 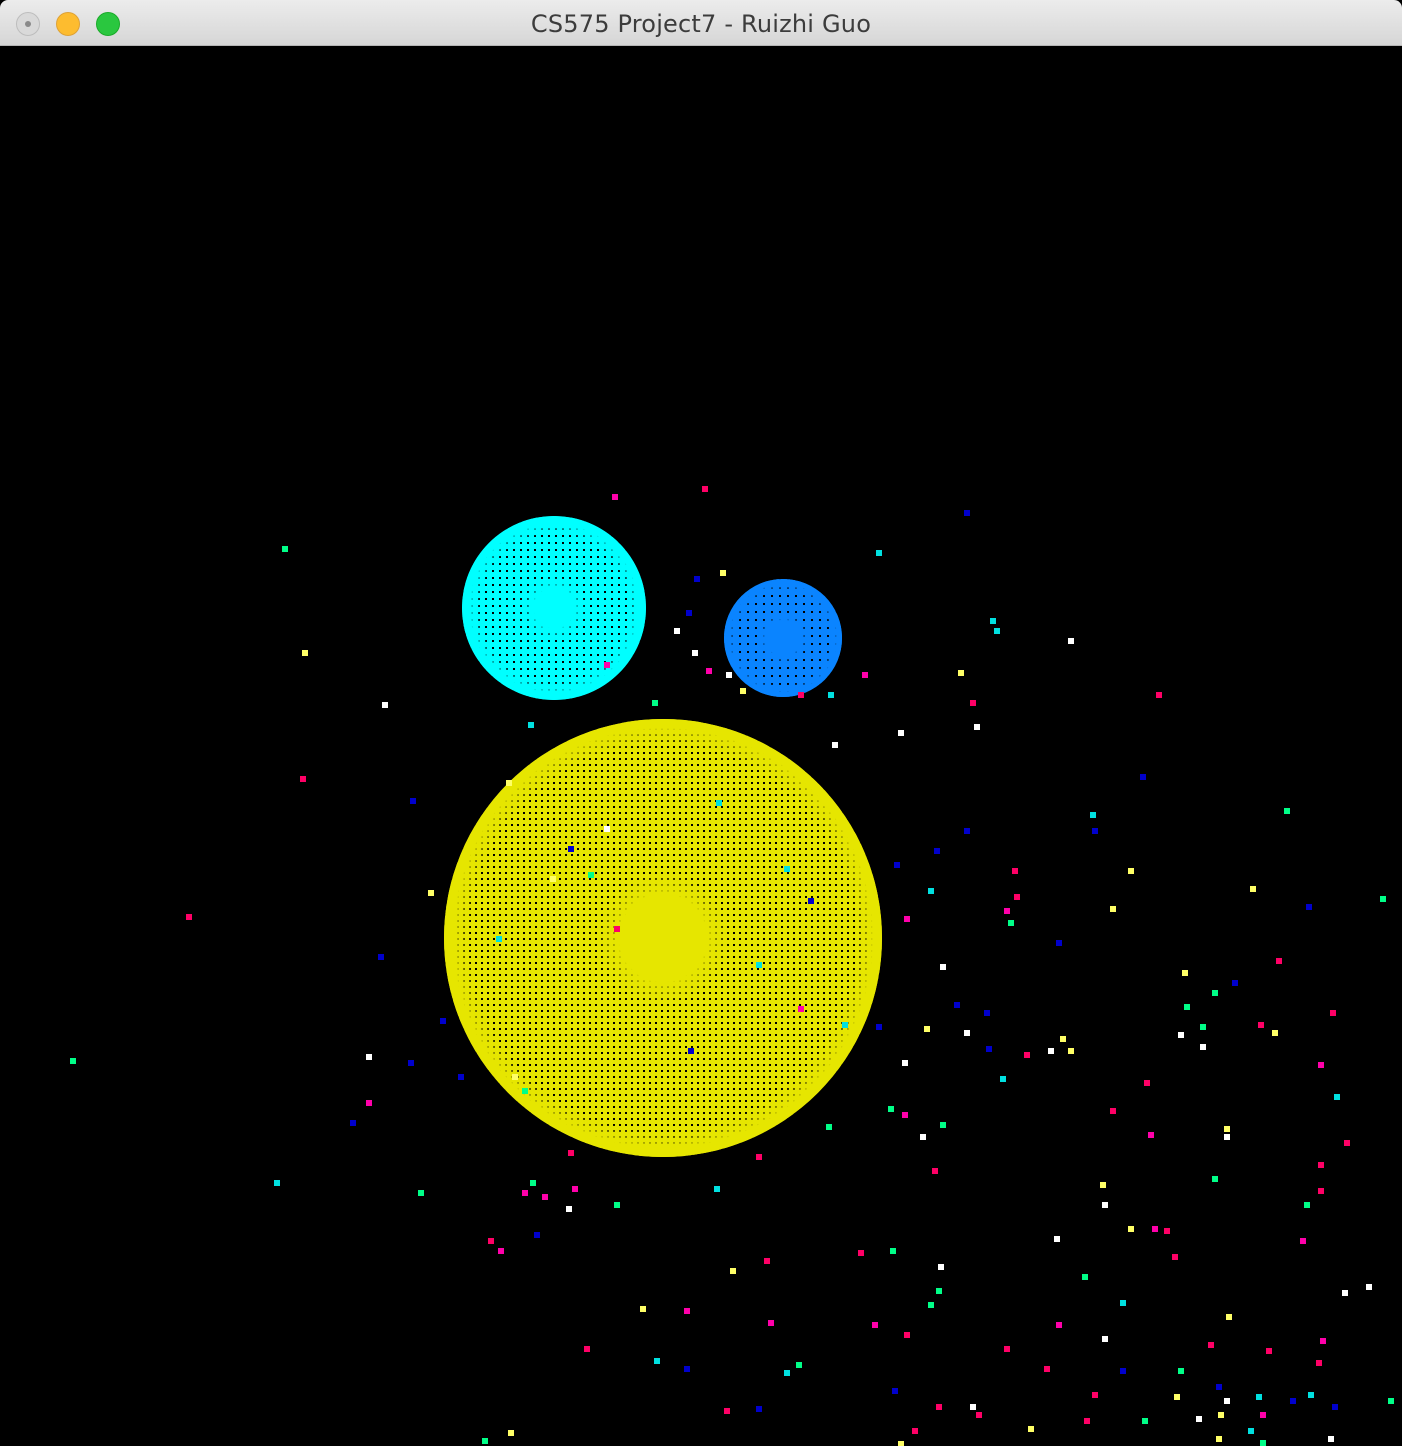 I want to click on window-titlebar: CS575 Project7 - Ruizhi Guo, so click(x=701, y=23).